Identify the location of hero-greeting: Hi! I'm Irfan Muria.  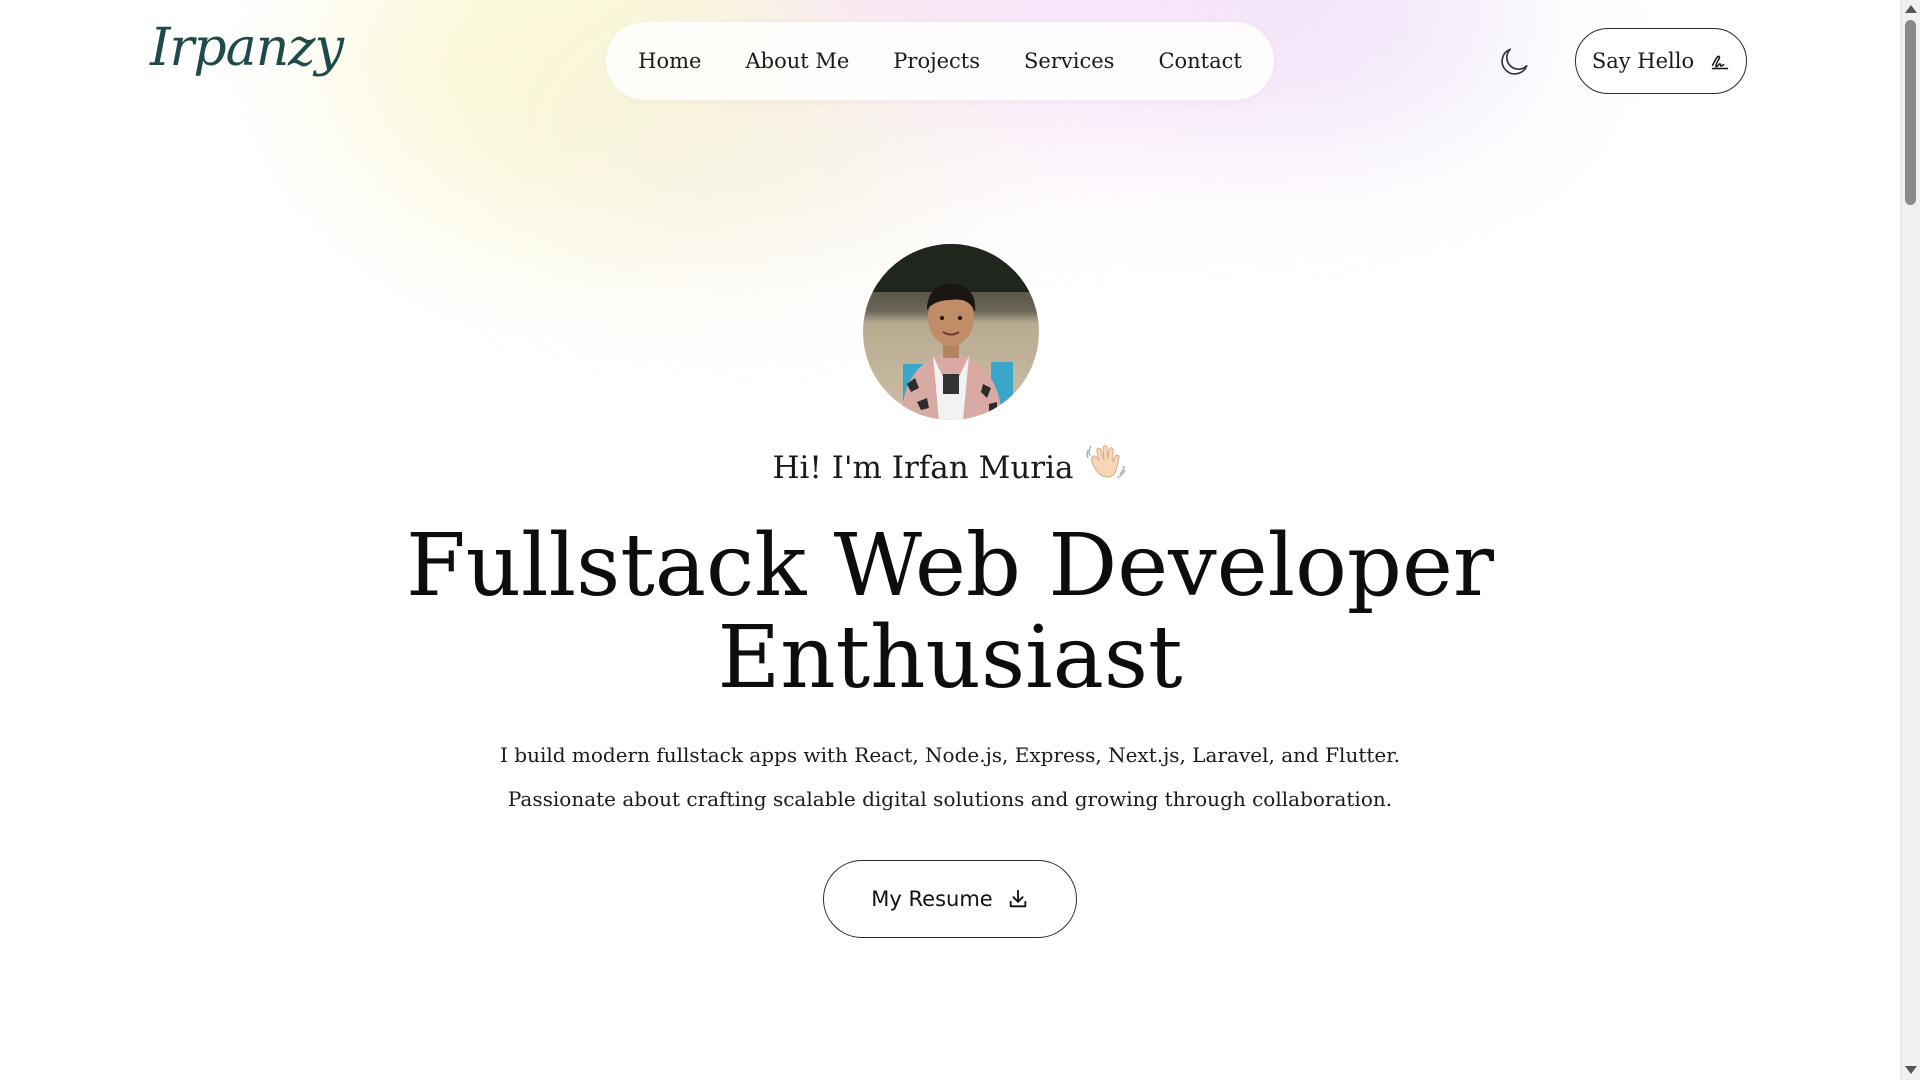
(950, 466).